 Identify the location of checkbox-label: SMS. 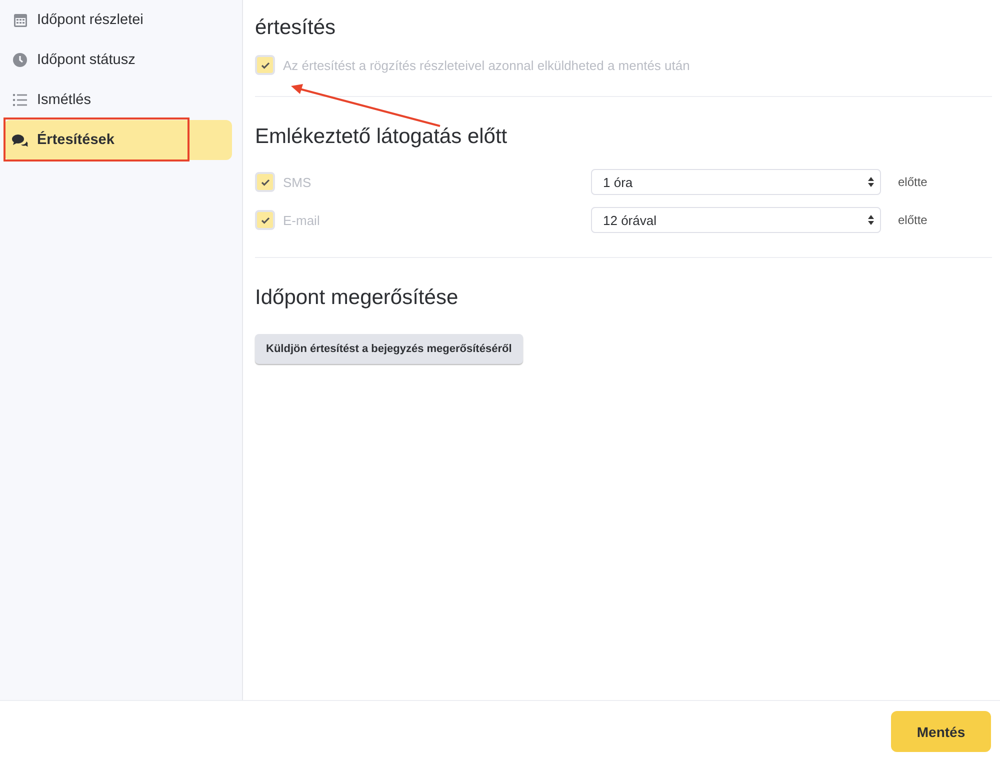
(297, 182).